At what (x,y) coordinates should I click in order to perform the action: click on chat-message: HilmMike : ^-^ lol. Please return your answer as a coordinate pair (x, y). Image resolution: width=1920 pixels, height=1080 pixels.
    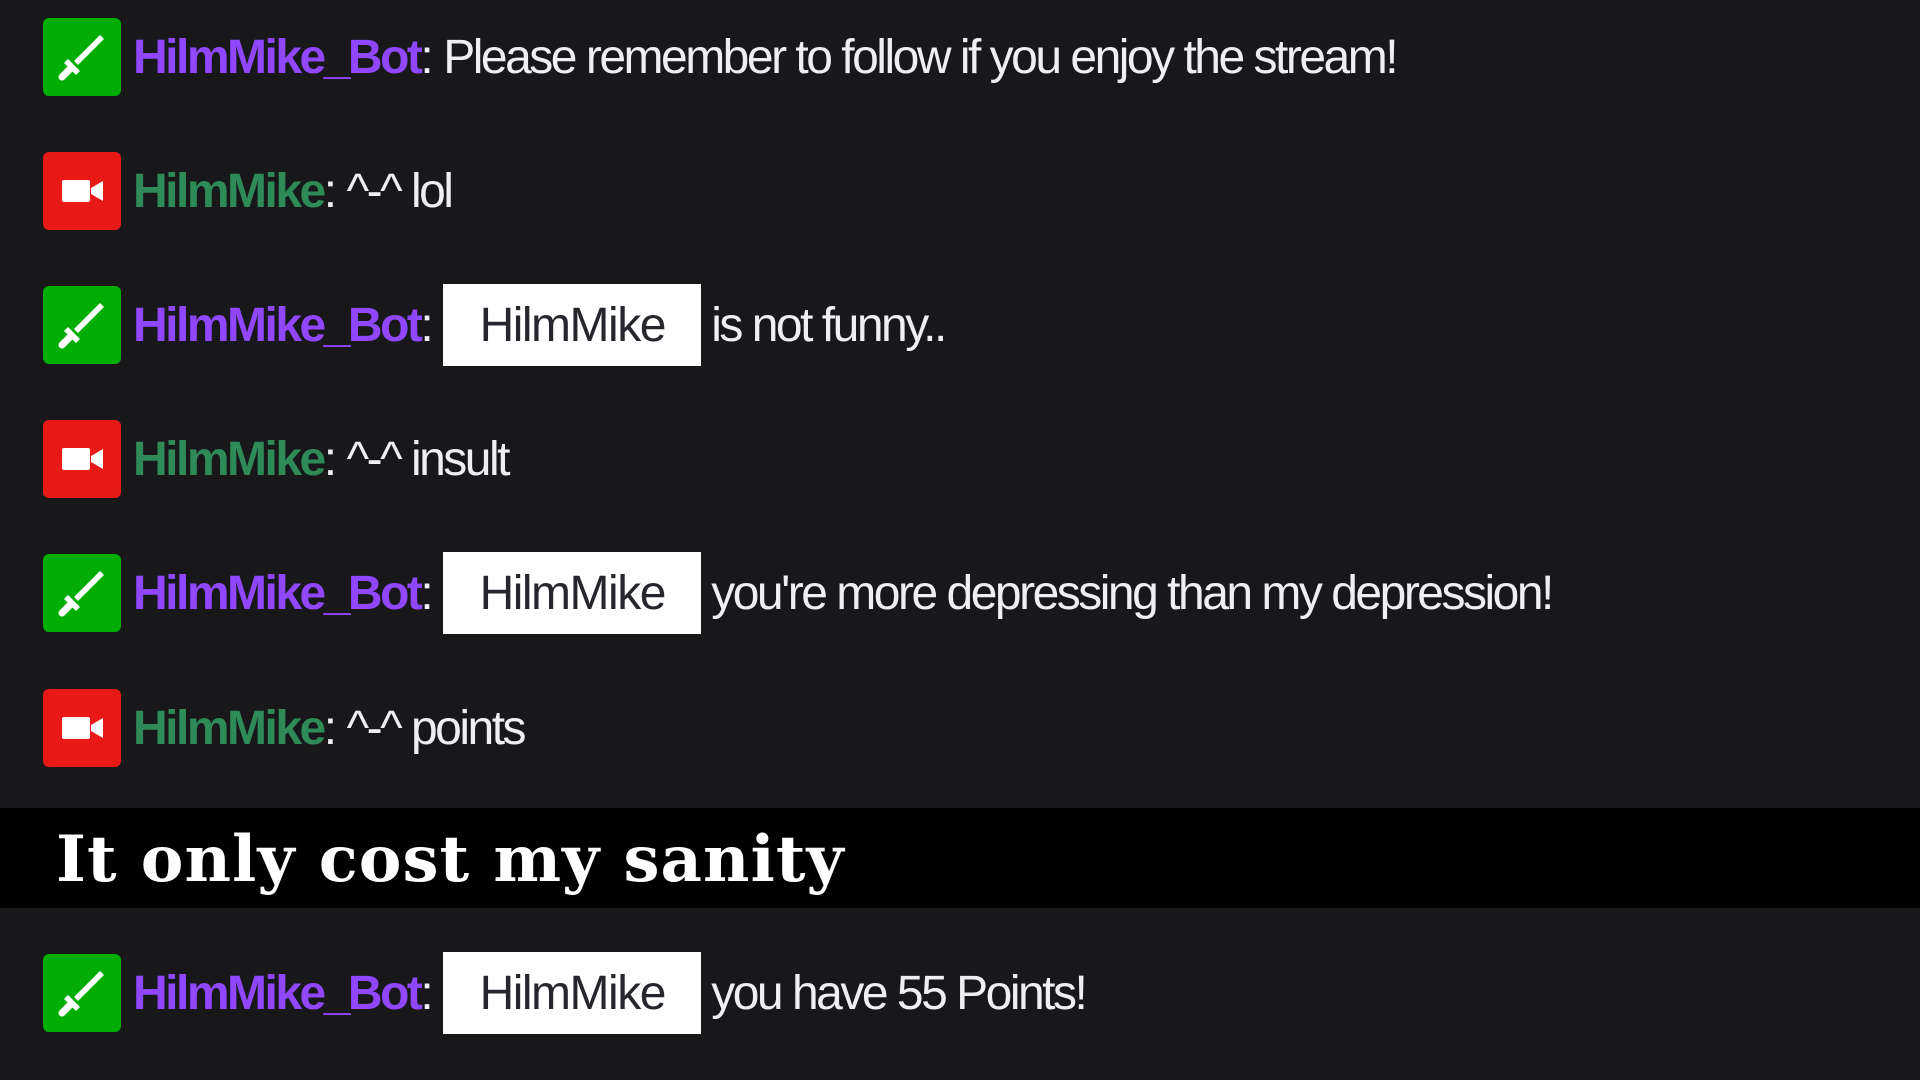
    Looking at the image, I should click on (248, 191).